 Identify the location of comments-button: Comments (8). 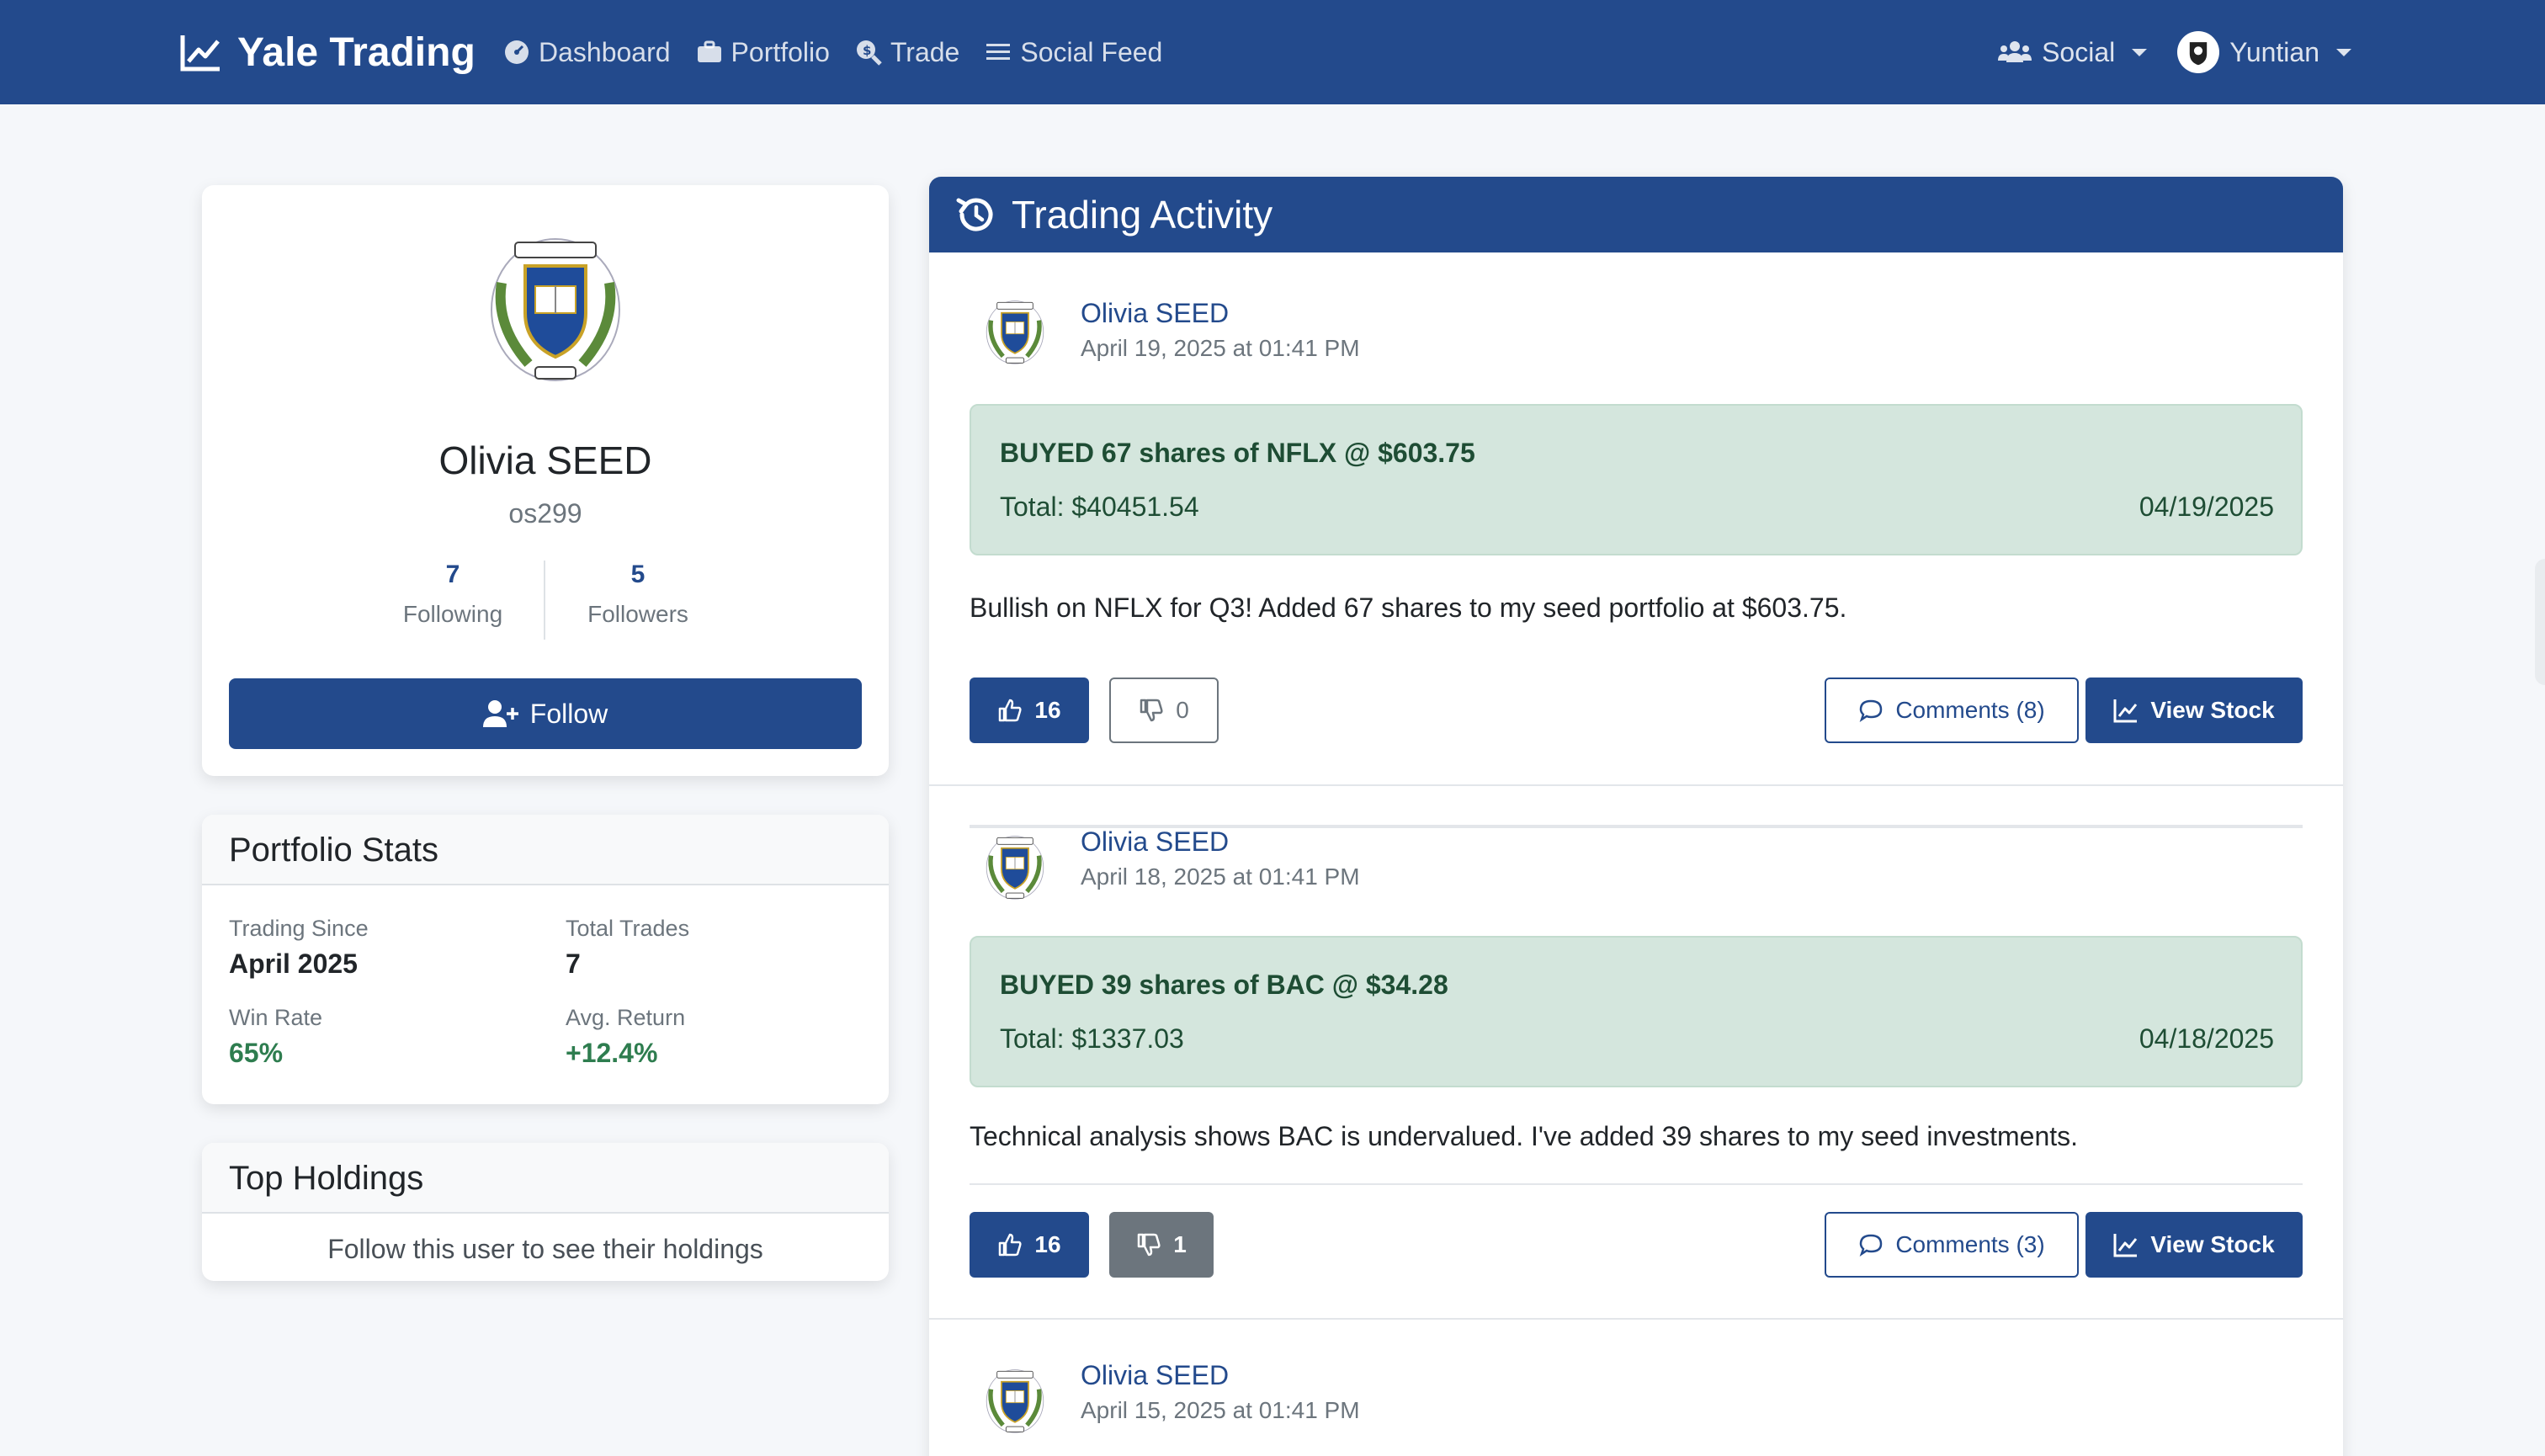
(1952, 710).